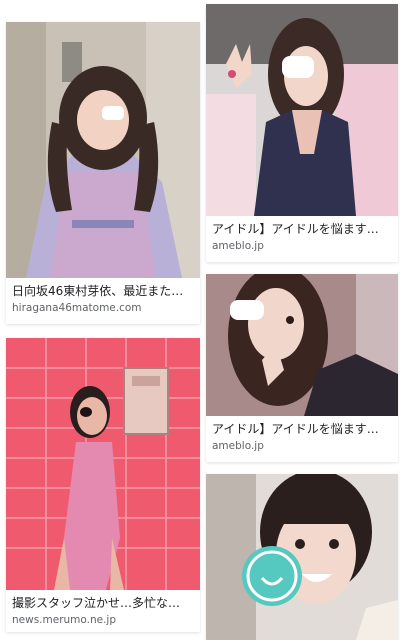  I want to click on result-source: news.merumo.ne.jp, so click(64, 620).